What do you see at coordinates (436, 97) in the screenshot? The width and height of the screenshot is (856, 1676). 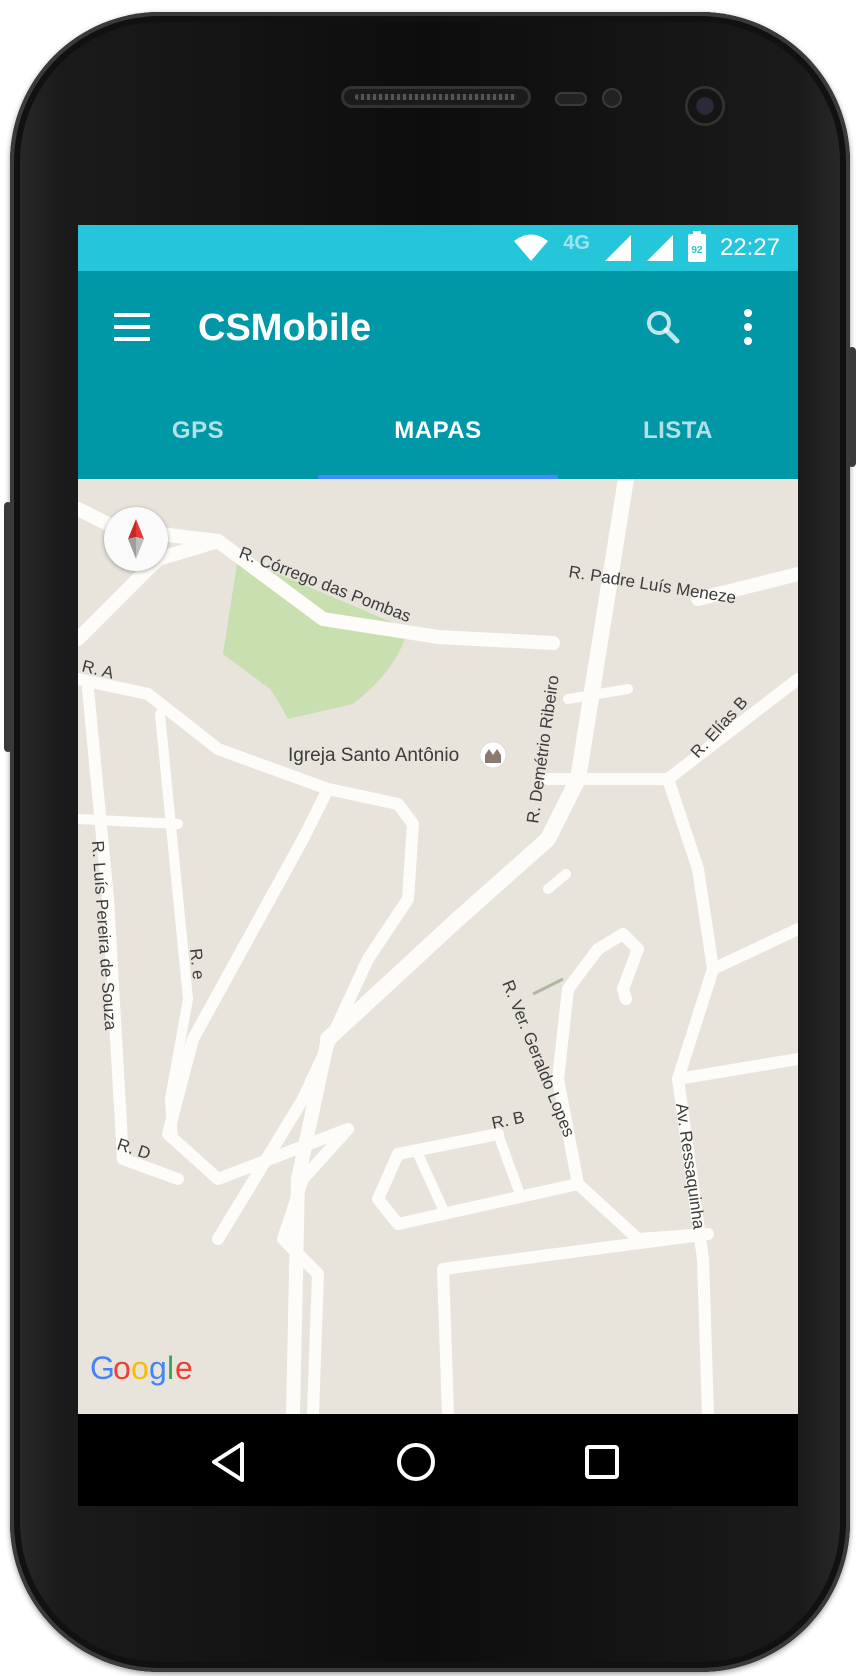 I see `earpiece-speaker` at bounding box center [436, 97].